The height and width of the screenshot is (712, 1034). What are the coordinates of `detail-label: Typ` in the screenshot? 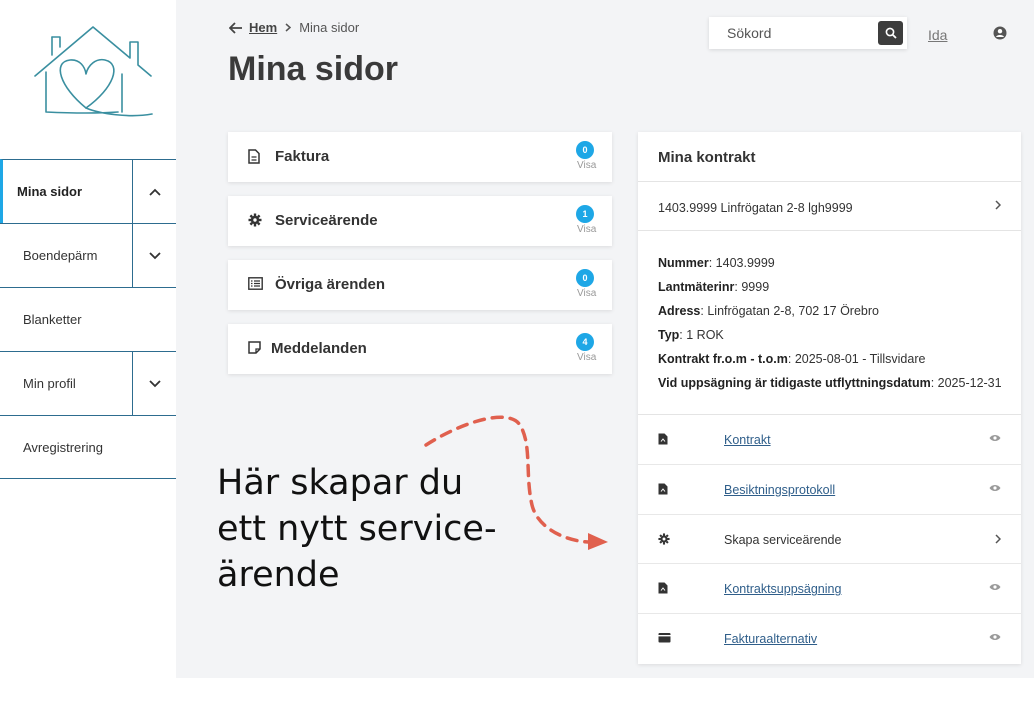 It's located at (669, 335).